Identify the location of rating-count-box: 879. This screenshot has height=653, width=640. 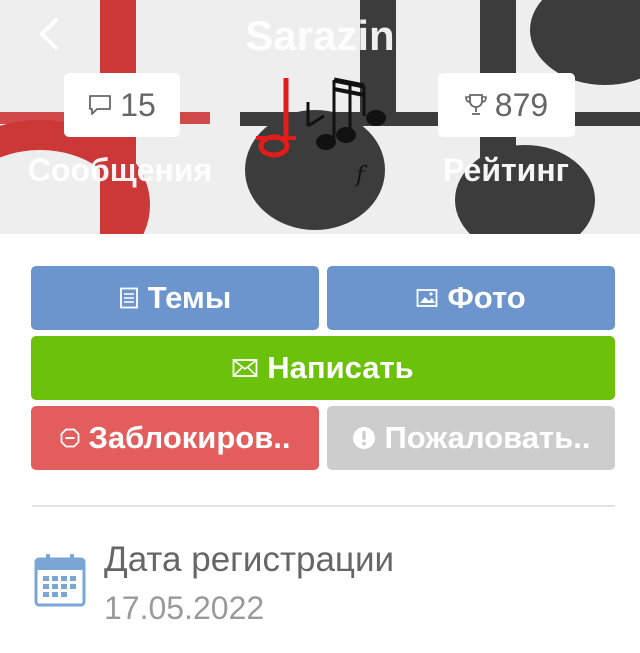
(506, 105).